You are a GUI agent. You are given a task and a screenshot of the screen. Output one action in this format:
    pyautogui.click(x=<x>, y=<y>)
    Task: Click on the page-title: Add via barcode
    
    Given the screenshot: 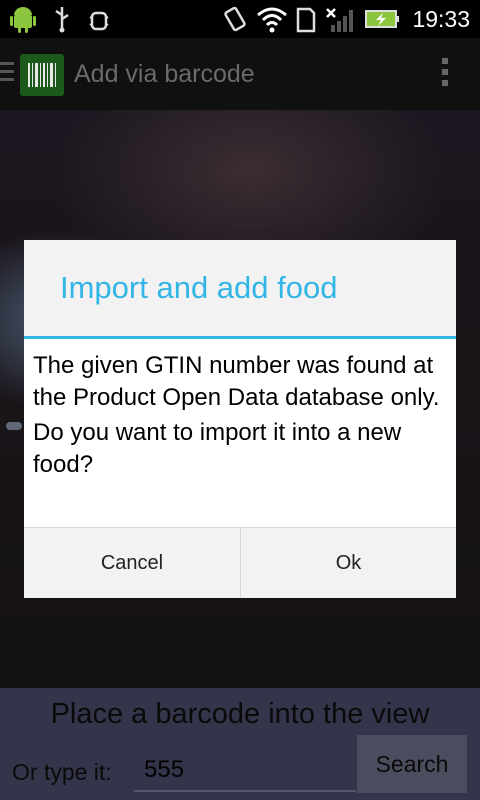 What is the action you would take?
    pyautogui.click(x=164, y=74)
    